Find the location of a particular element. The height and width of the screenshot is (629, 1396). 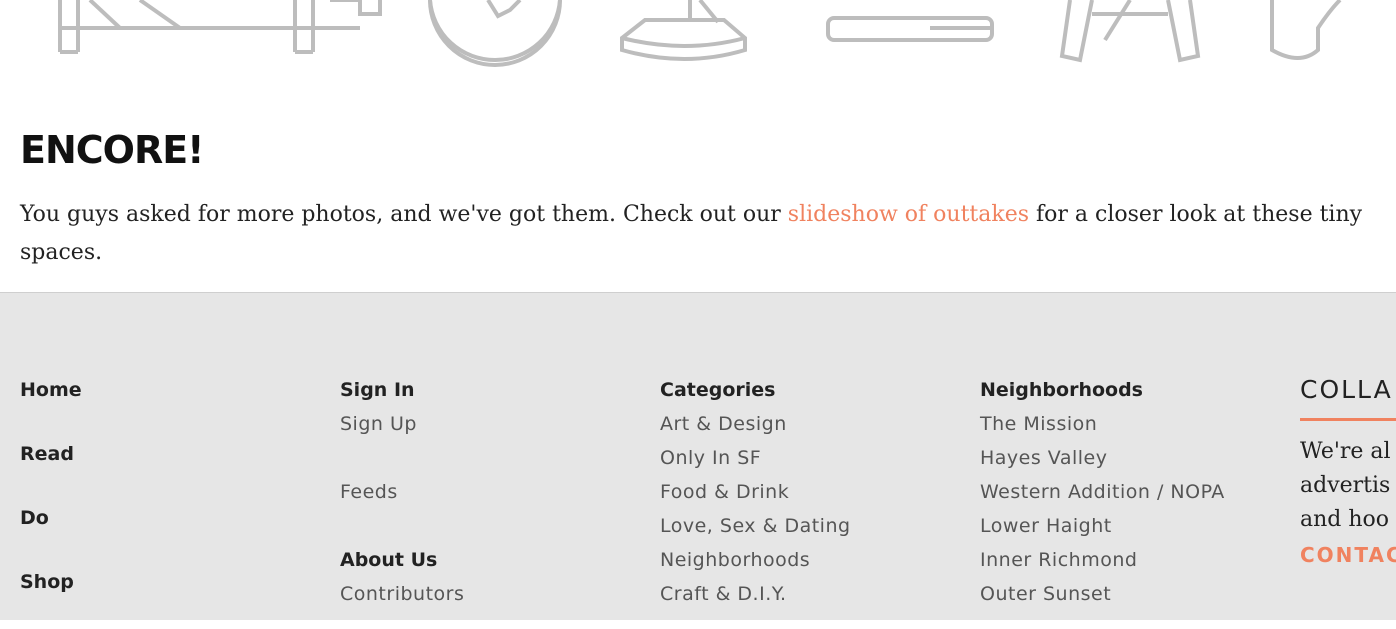

neighborhood-link: Inner Richmond is located at coordinates (1102, 560).